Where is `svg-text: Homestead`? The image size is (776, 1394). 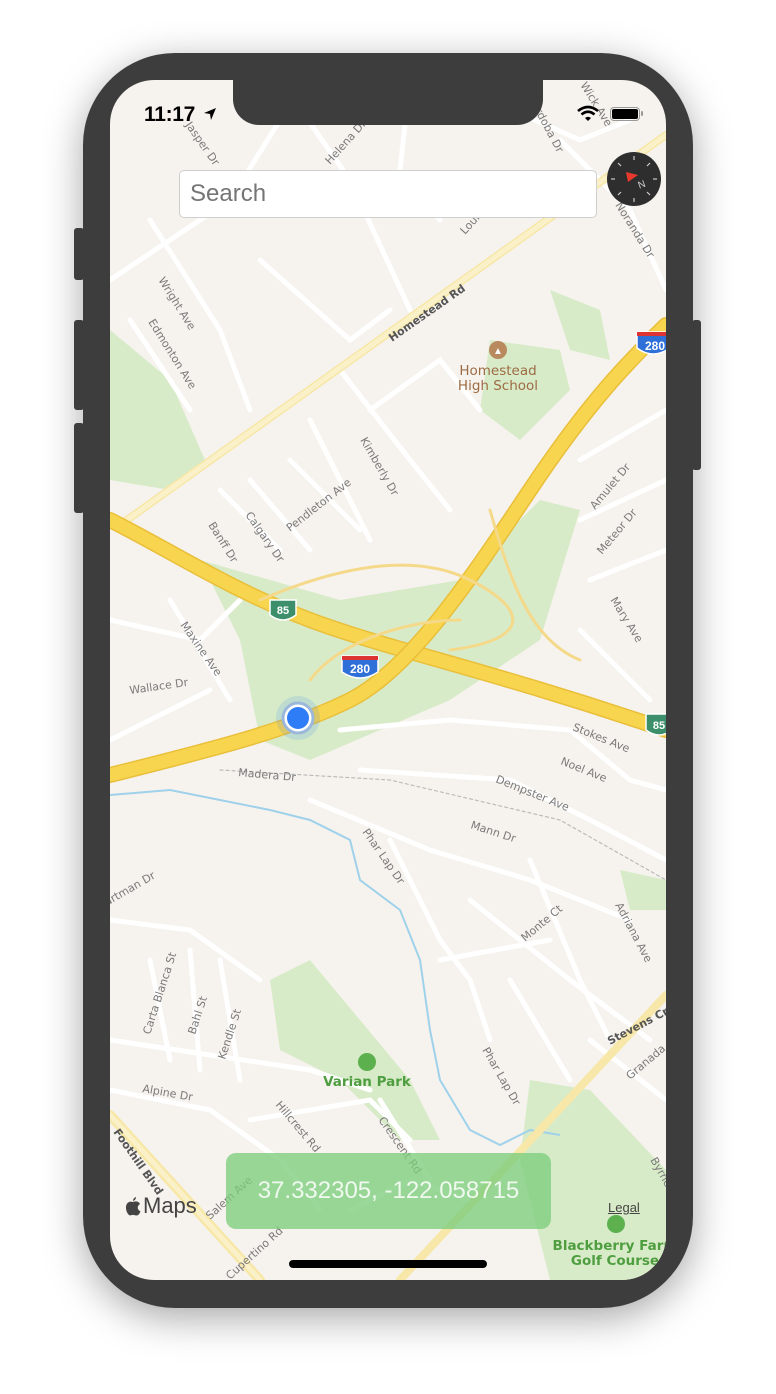
svg-text: Homestead is located at coordinates (497, 371).